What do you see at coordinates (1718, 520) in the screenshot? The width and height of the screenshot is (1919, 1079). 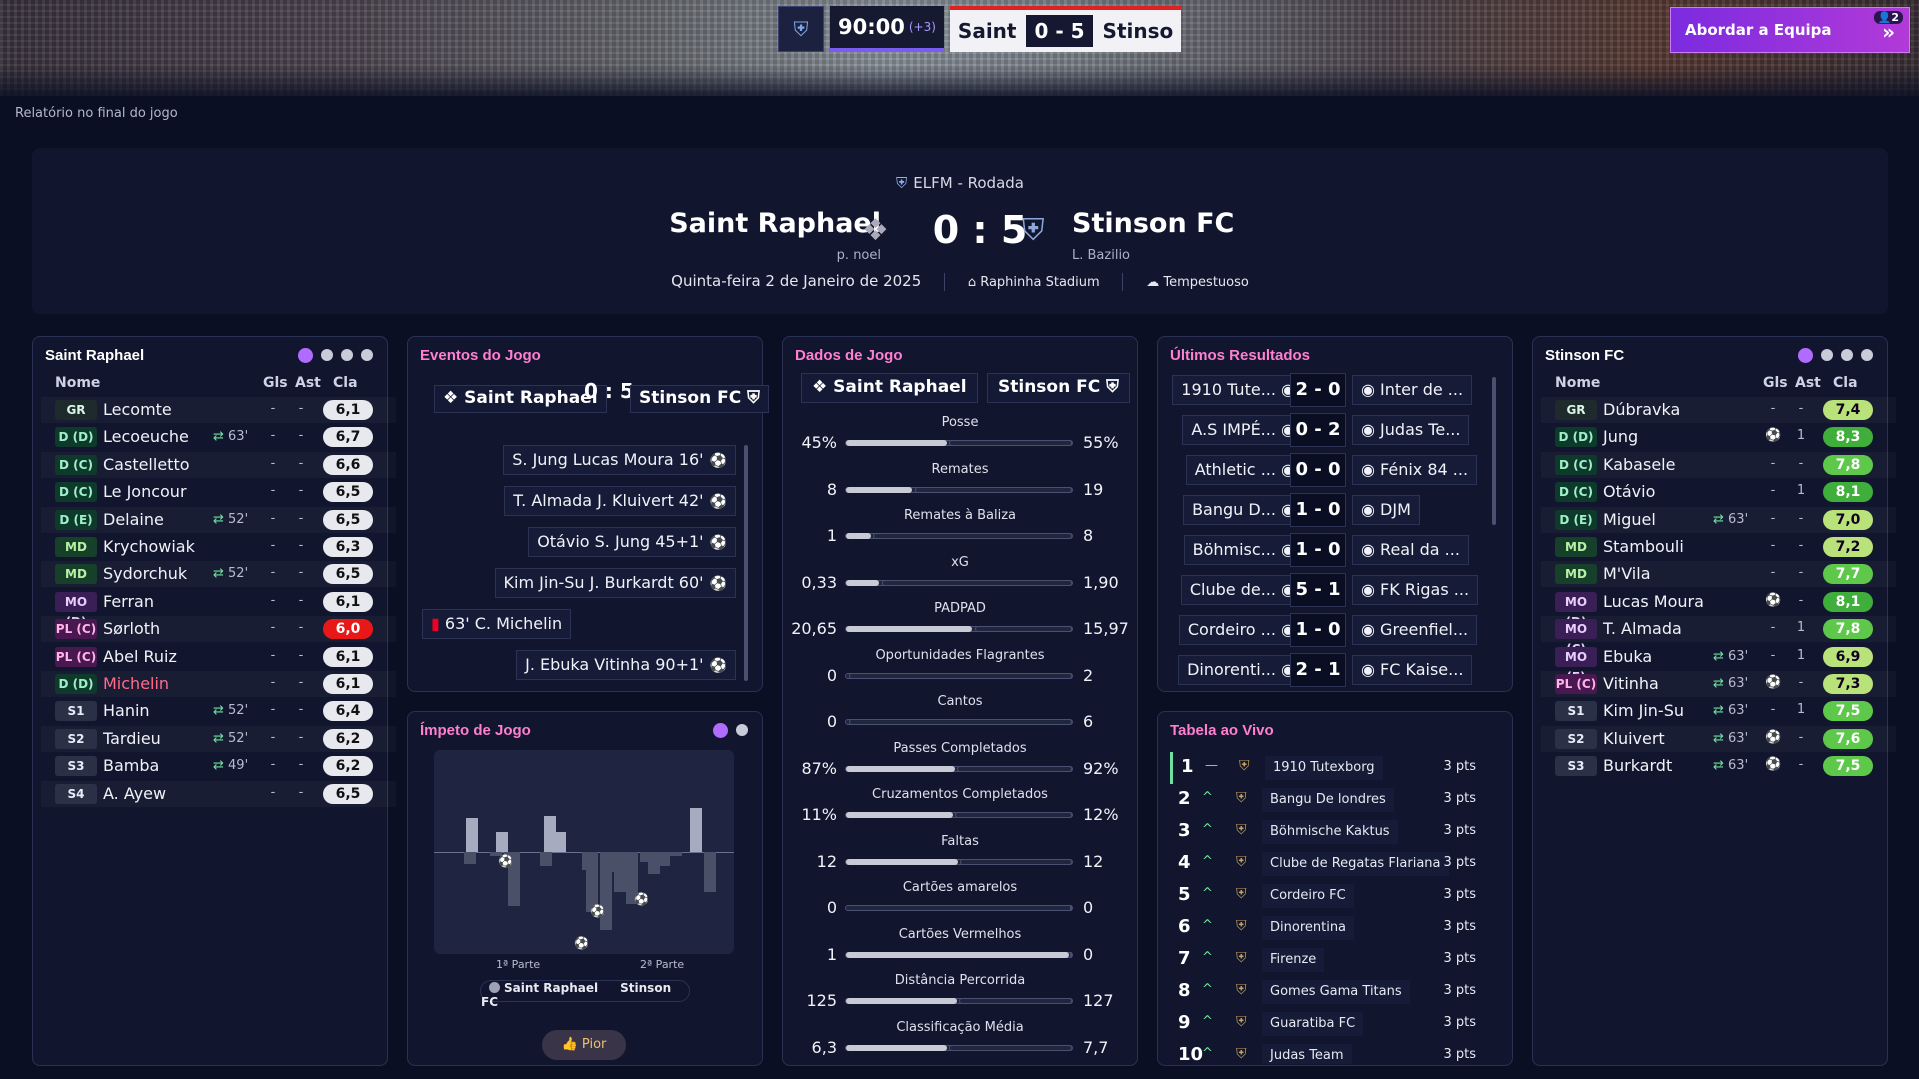 I see `player-row: D (E) Miguel ⇄ 63' - - 7,0` at bounding box center [1718, 520].